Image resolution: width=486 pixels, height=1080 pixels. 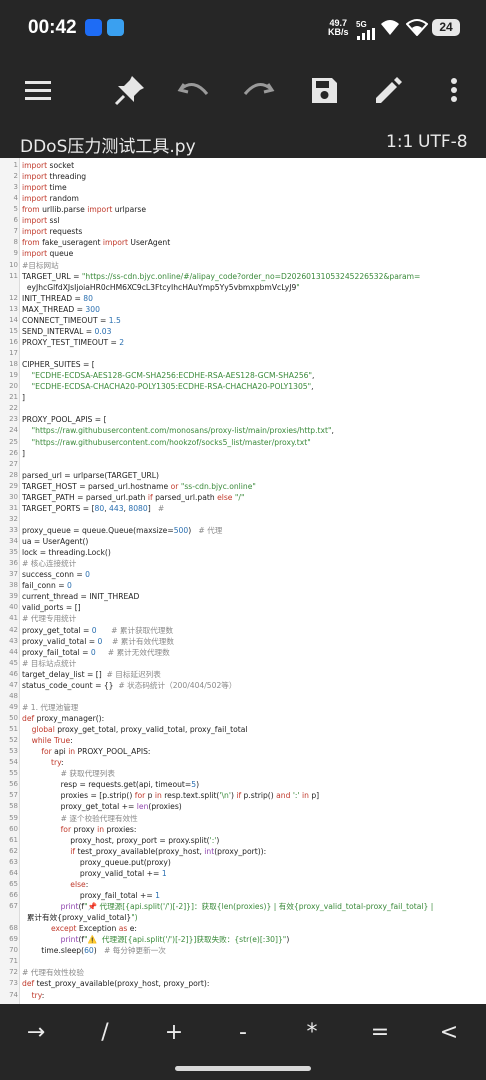 I want to click on code-line: 52 while True:, so click(x=243, y=740).